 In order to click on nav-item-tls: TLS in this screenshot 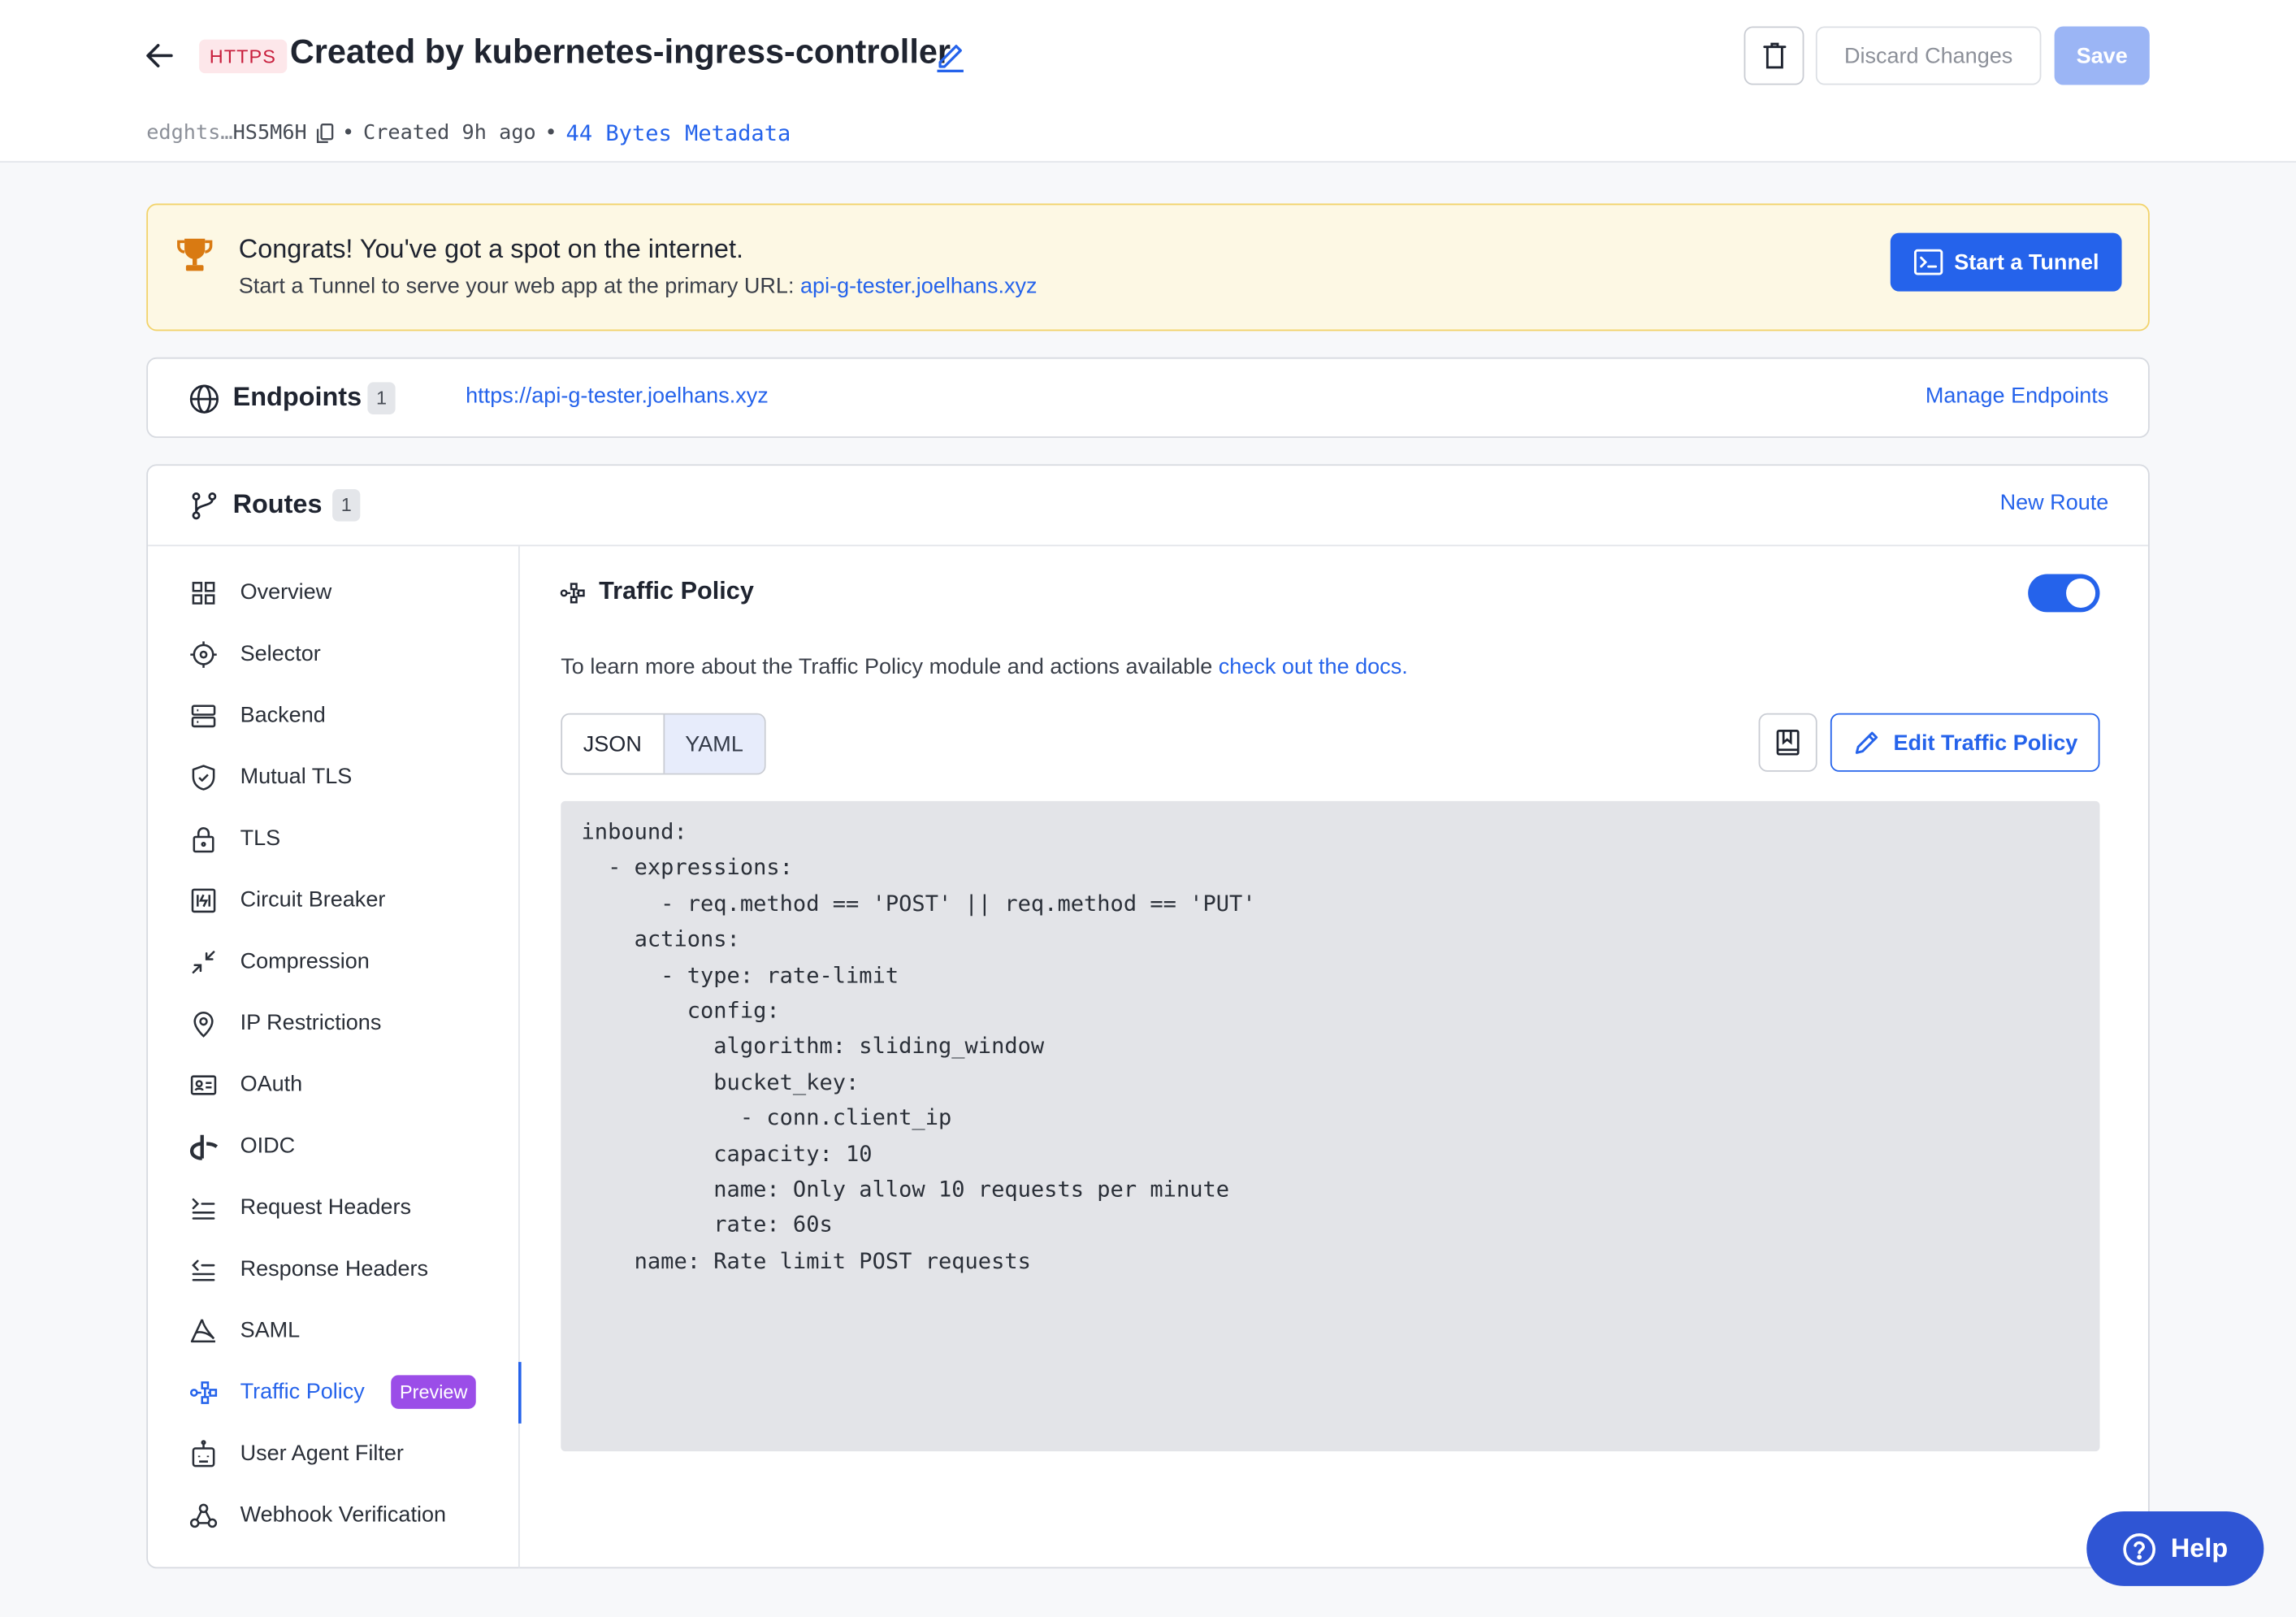, I will do `click(334, 839)`.